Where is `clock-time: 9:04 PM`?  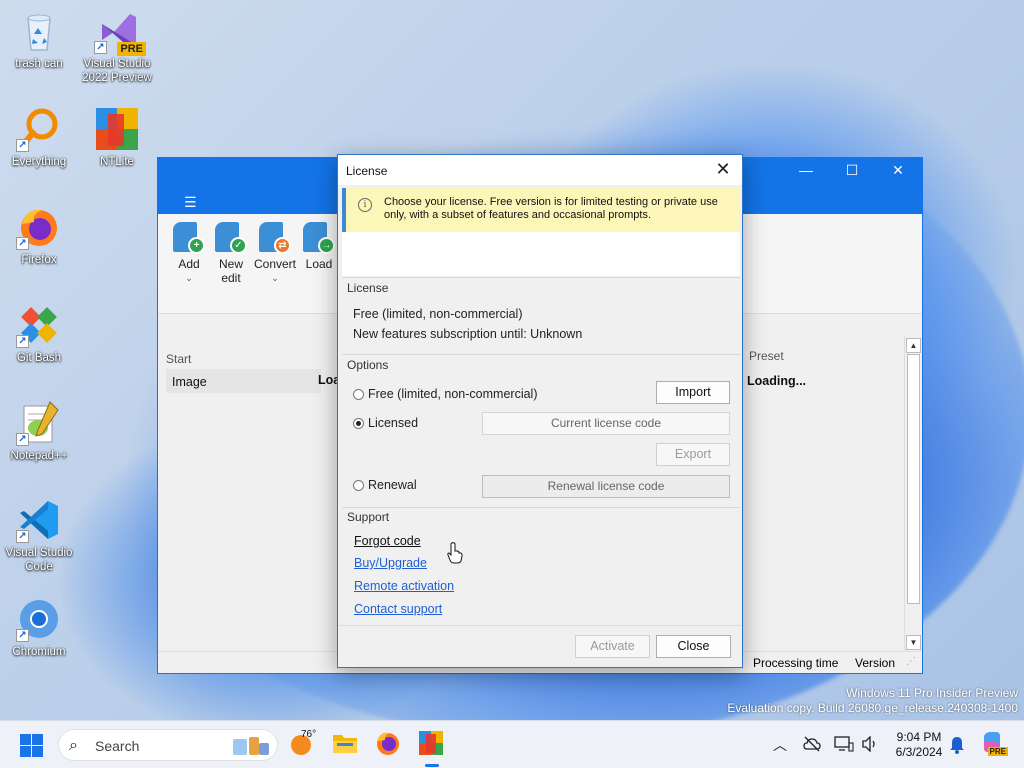 clock-time: 9:04 PM is located at coordinates (919, 737).